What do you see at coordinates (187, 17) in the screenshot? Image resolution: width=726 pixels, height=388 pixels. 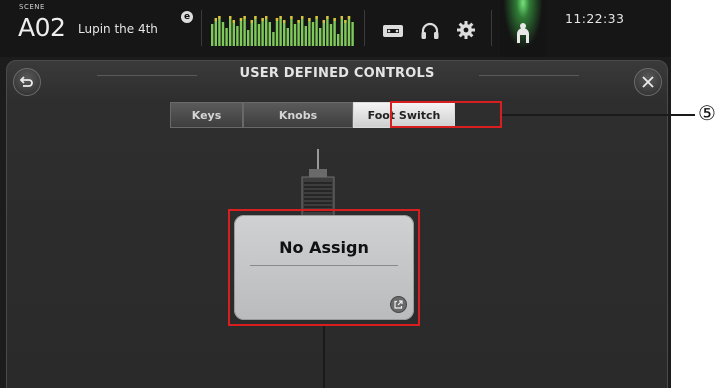 I see `scene-edit-indicator-icon: e` at bounding box center [187, 17].